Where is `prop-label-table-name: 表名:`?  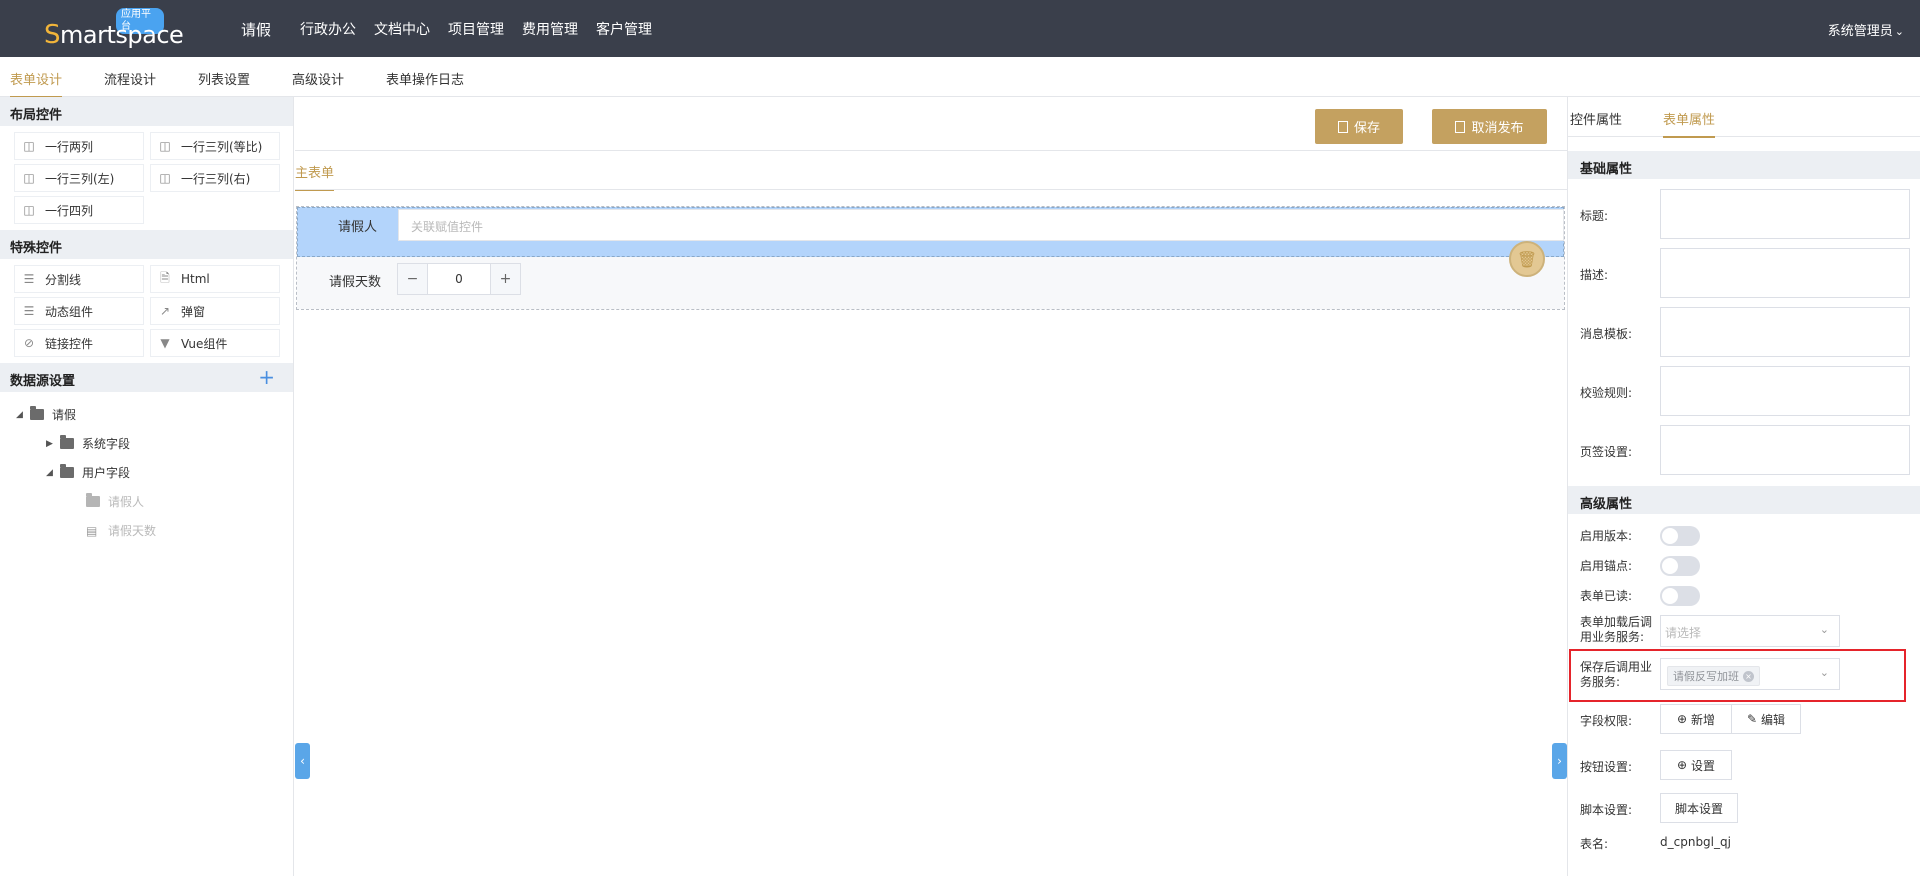 prop-label-table-name: 表名: is located at coordinates (1594, 844).